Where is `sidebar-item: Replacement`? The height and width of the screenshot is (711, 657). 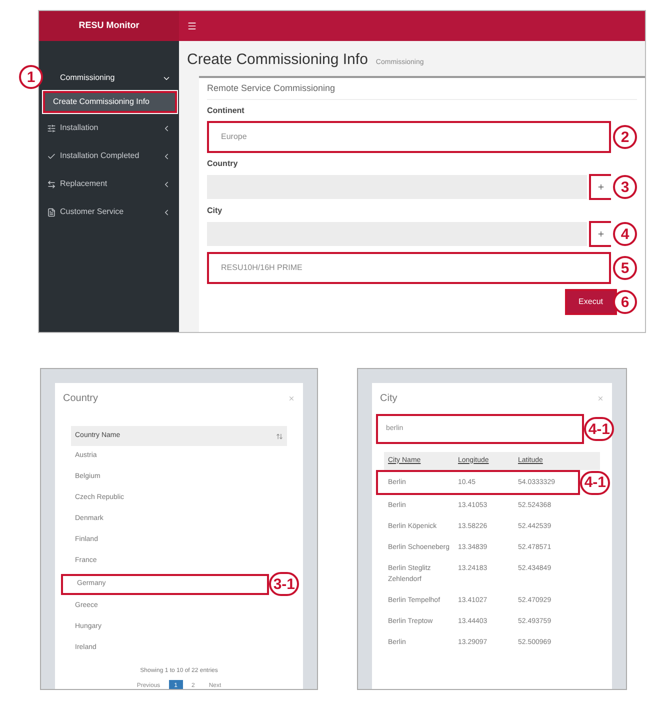 sidebar-item: Replacement is located at coordinates (109, 184).